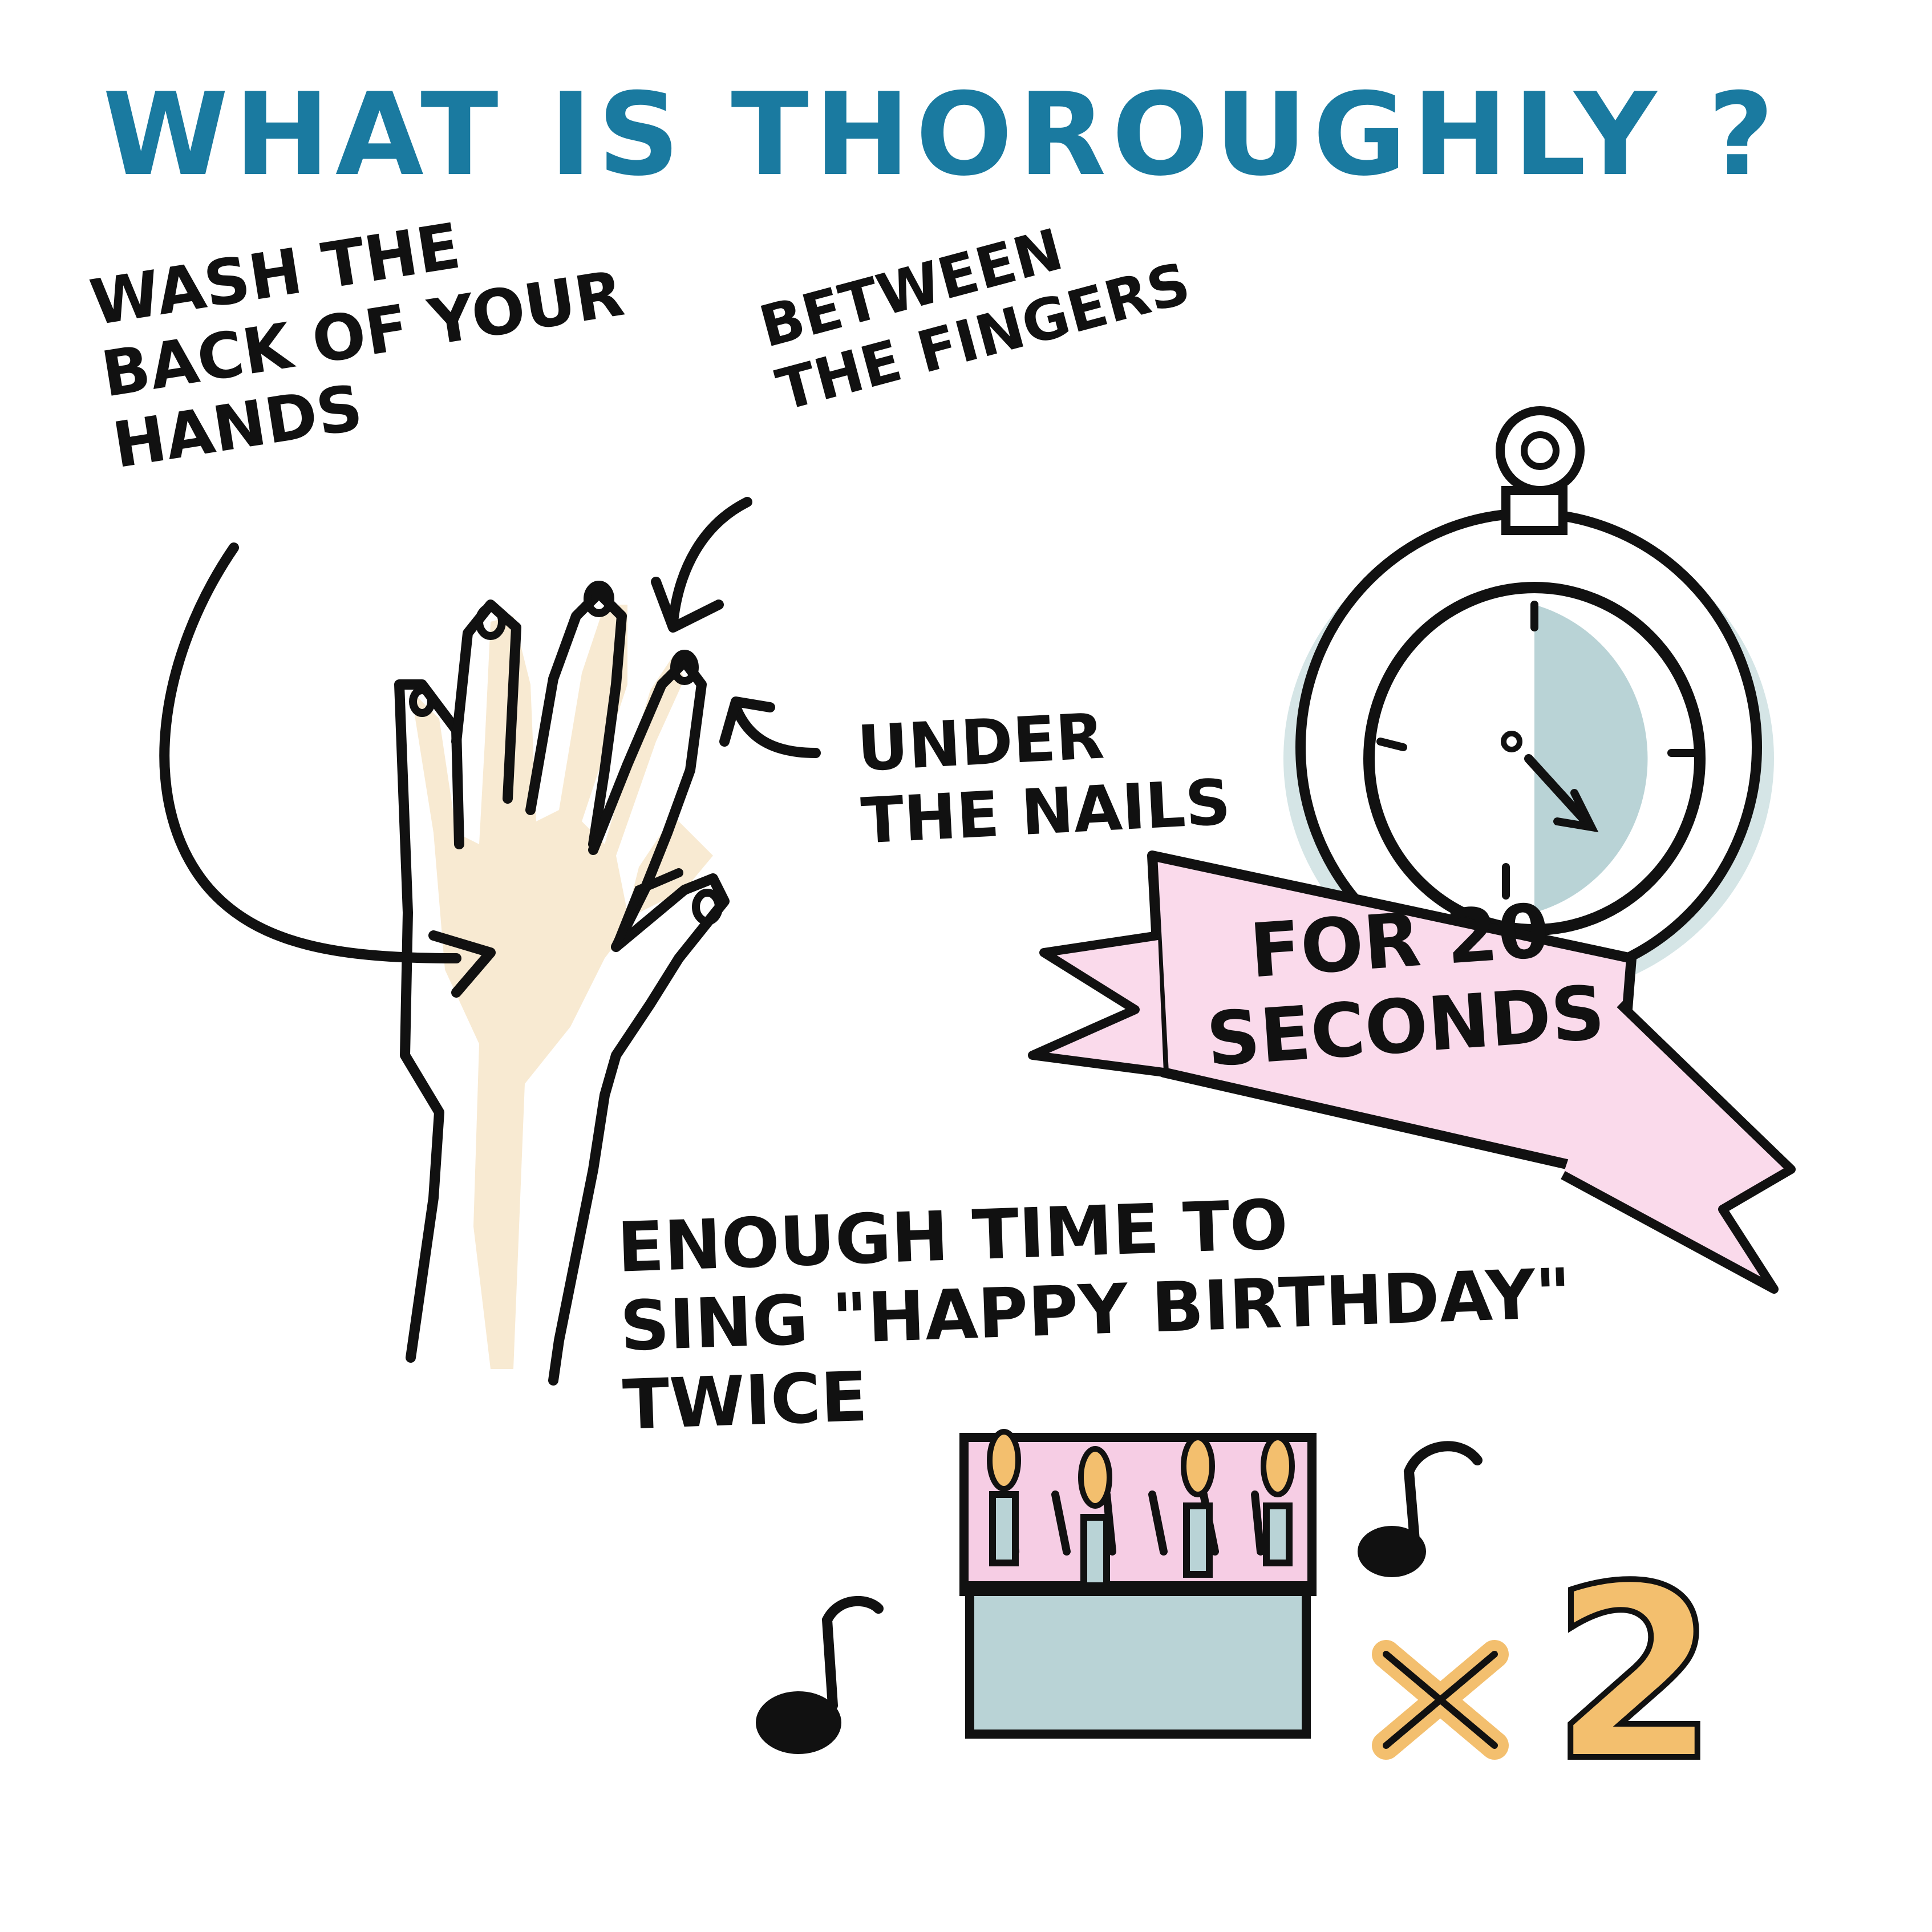 The width and height of the screenshot is (1932, 1932). Describe the element at coordinates (701, 565) in the screenshot. I see `arrow-between-fingers-icon` at that location.